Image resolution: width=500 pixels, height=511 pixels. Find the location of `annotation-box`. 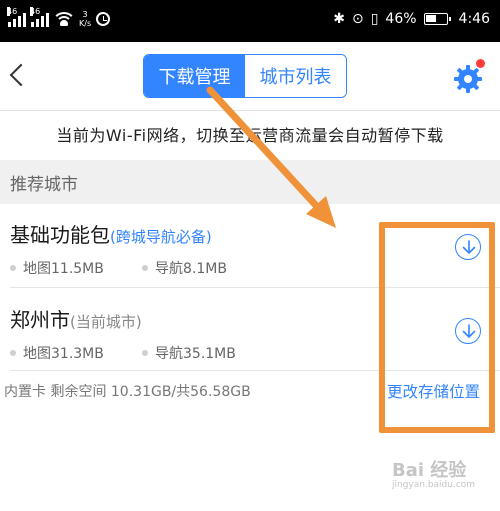

annotation-box is located at coordinates (437, 327).